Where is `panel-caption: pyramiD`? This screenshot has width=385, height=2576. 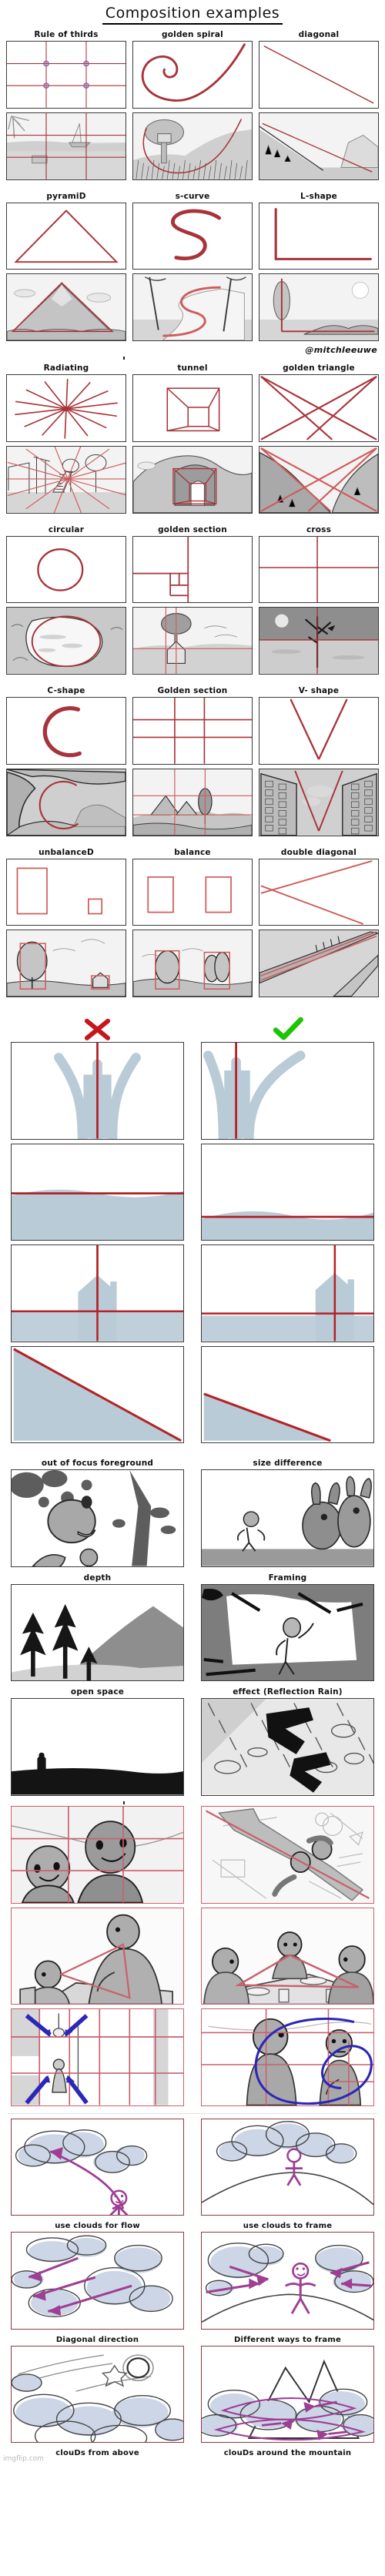 panel-caption: pyramiD is located at coordinates (66, 196).